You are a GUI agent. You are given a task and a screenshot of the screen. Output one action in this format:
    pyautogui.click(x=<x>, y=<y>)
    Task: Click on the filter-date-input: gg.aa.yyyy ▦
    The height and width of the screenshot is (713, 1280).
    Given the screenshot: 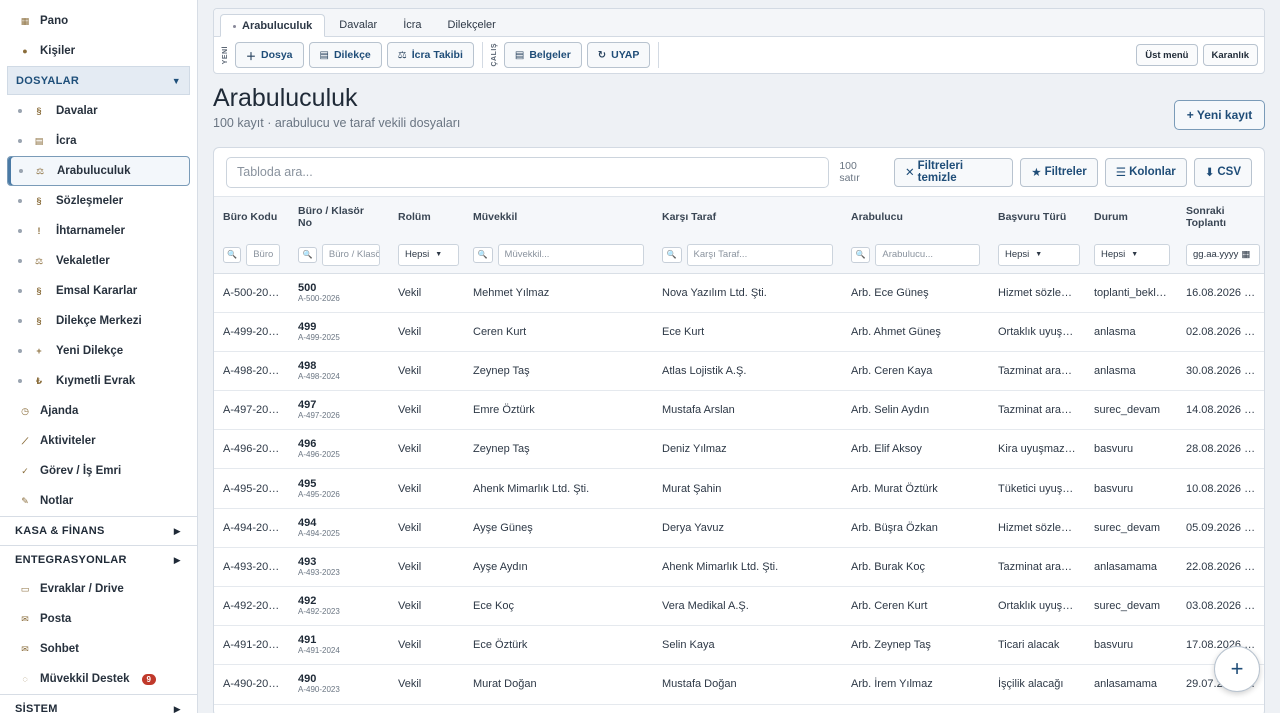 What is the action you would take?
    pyautogui.click(x=1223, y=254)
    